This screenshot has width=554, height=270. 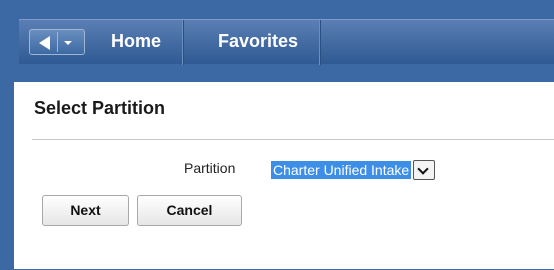 What do you see at coordinates (44, 43) in the screenshot?
I see `back-arrow-icon` at bounding box center [44, 43].